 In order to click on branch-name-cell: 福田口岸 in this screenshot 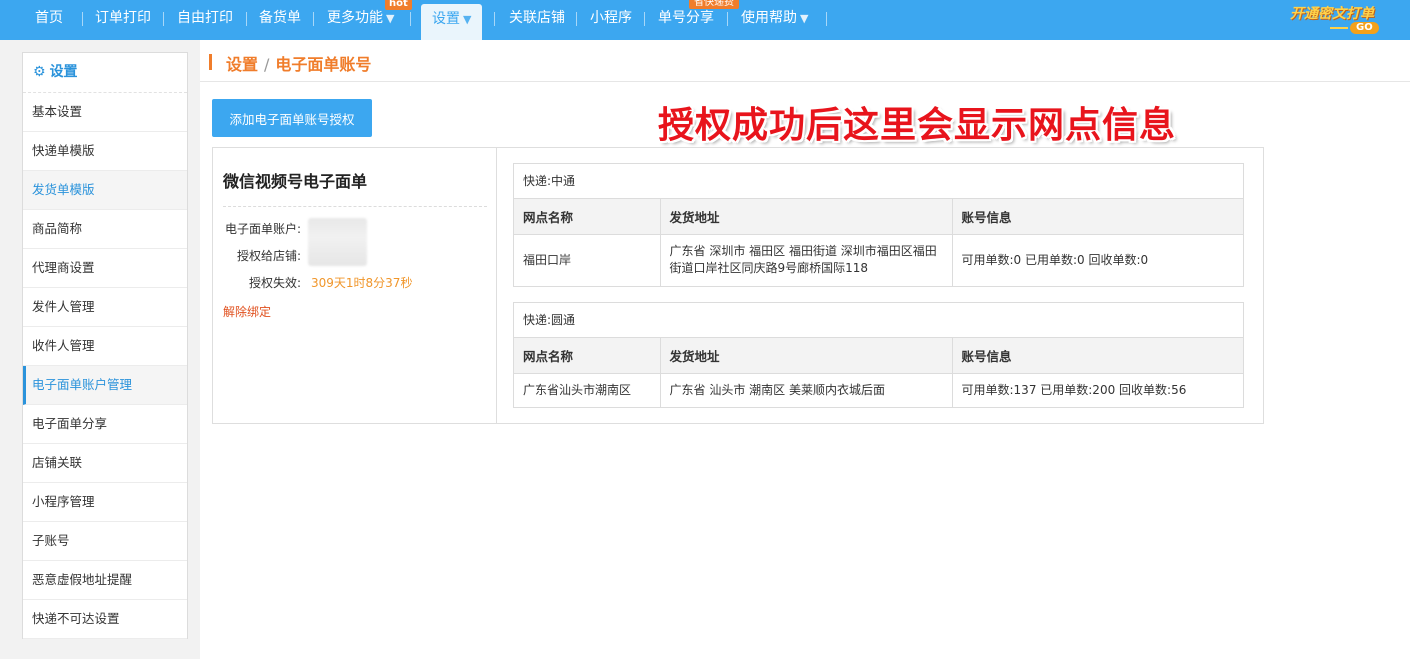, I will do `click(587, 260)`.